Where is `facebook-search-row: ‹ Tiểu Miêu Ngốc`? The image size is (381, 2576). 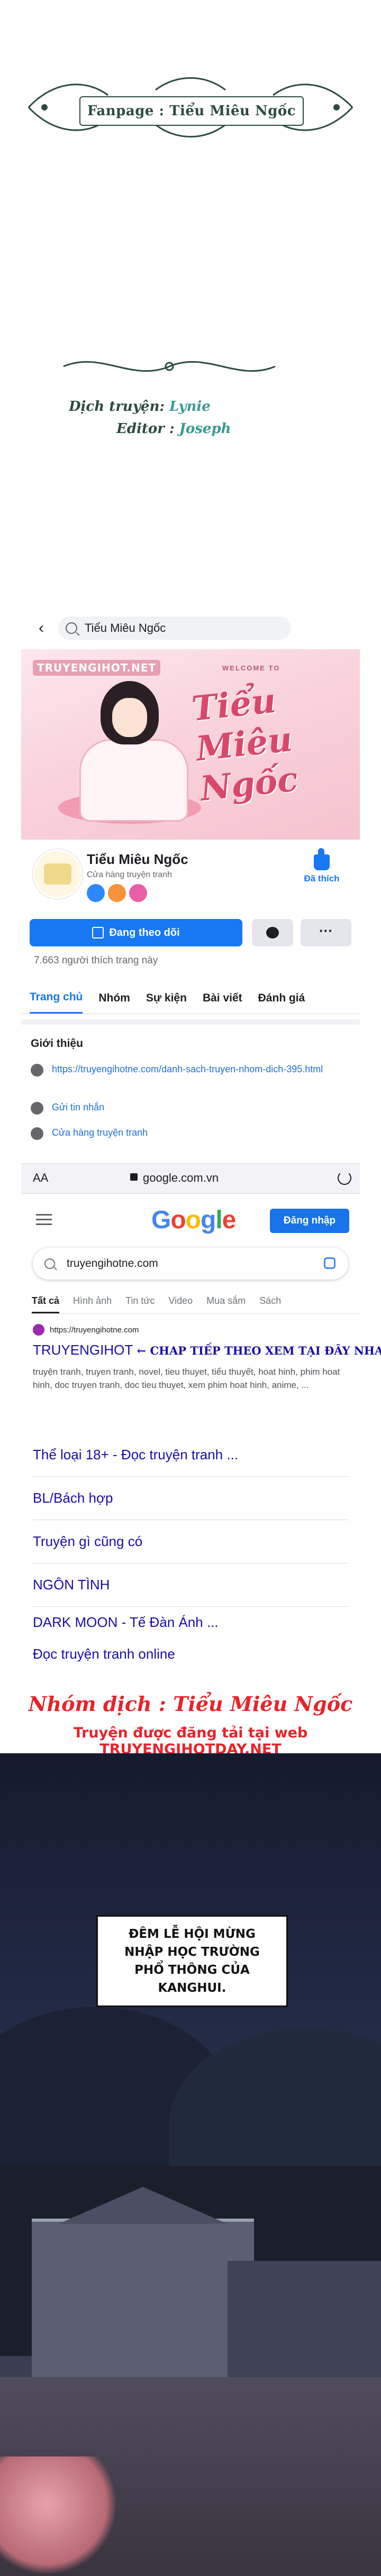
facebook-search-row: ‹ Tiểu Miêu Ngốc is located at coordinates (175, 628).